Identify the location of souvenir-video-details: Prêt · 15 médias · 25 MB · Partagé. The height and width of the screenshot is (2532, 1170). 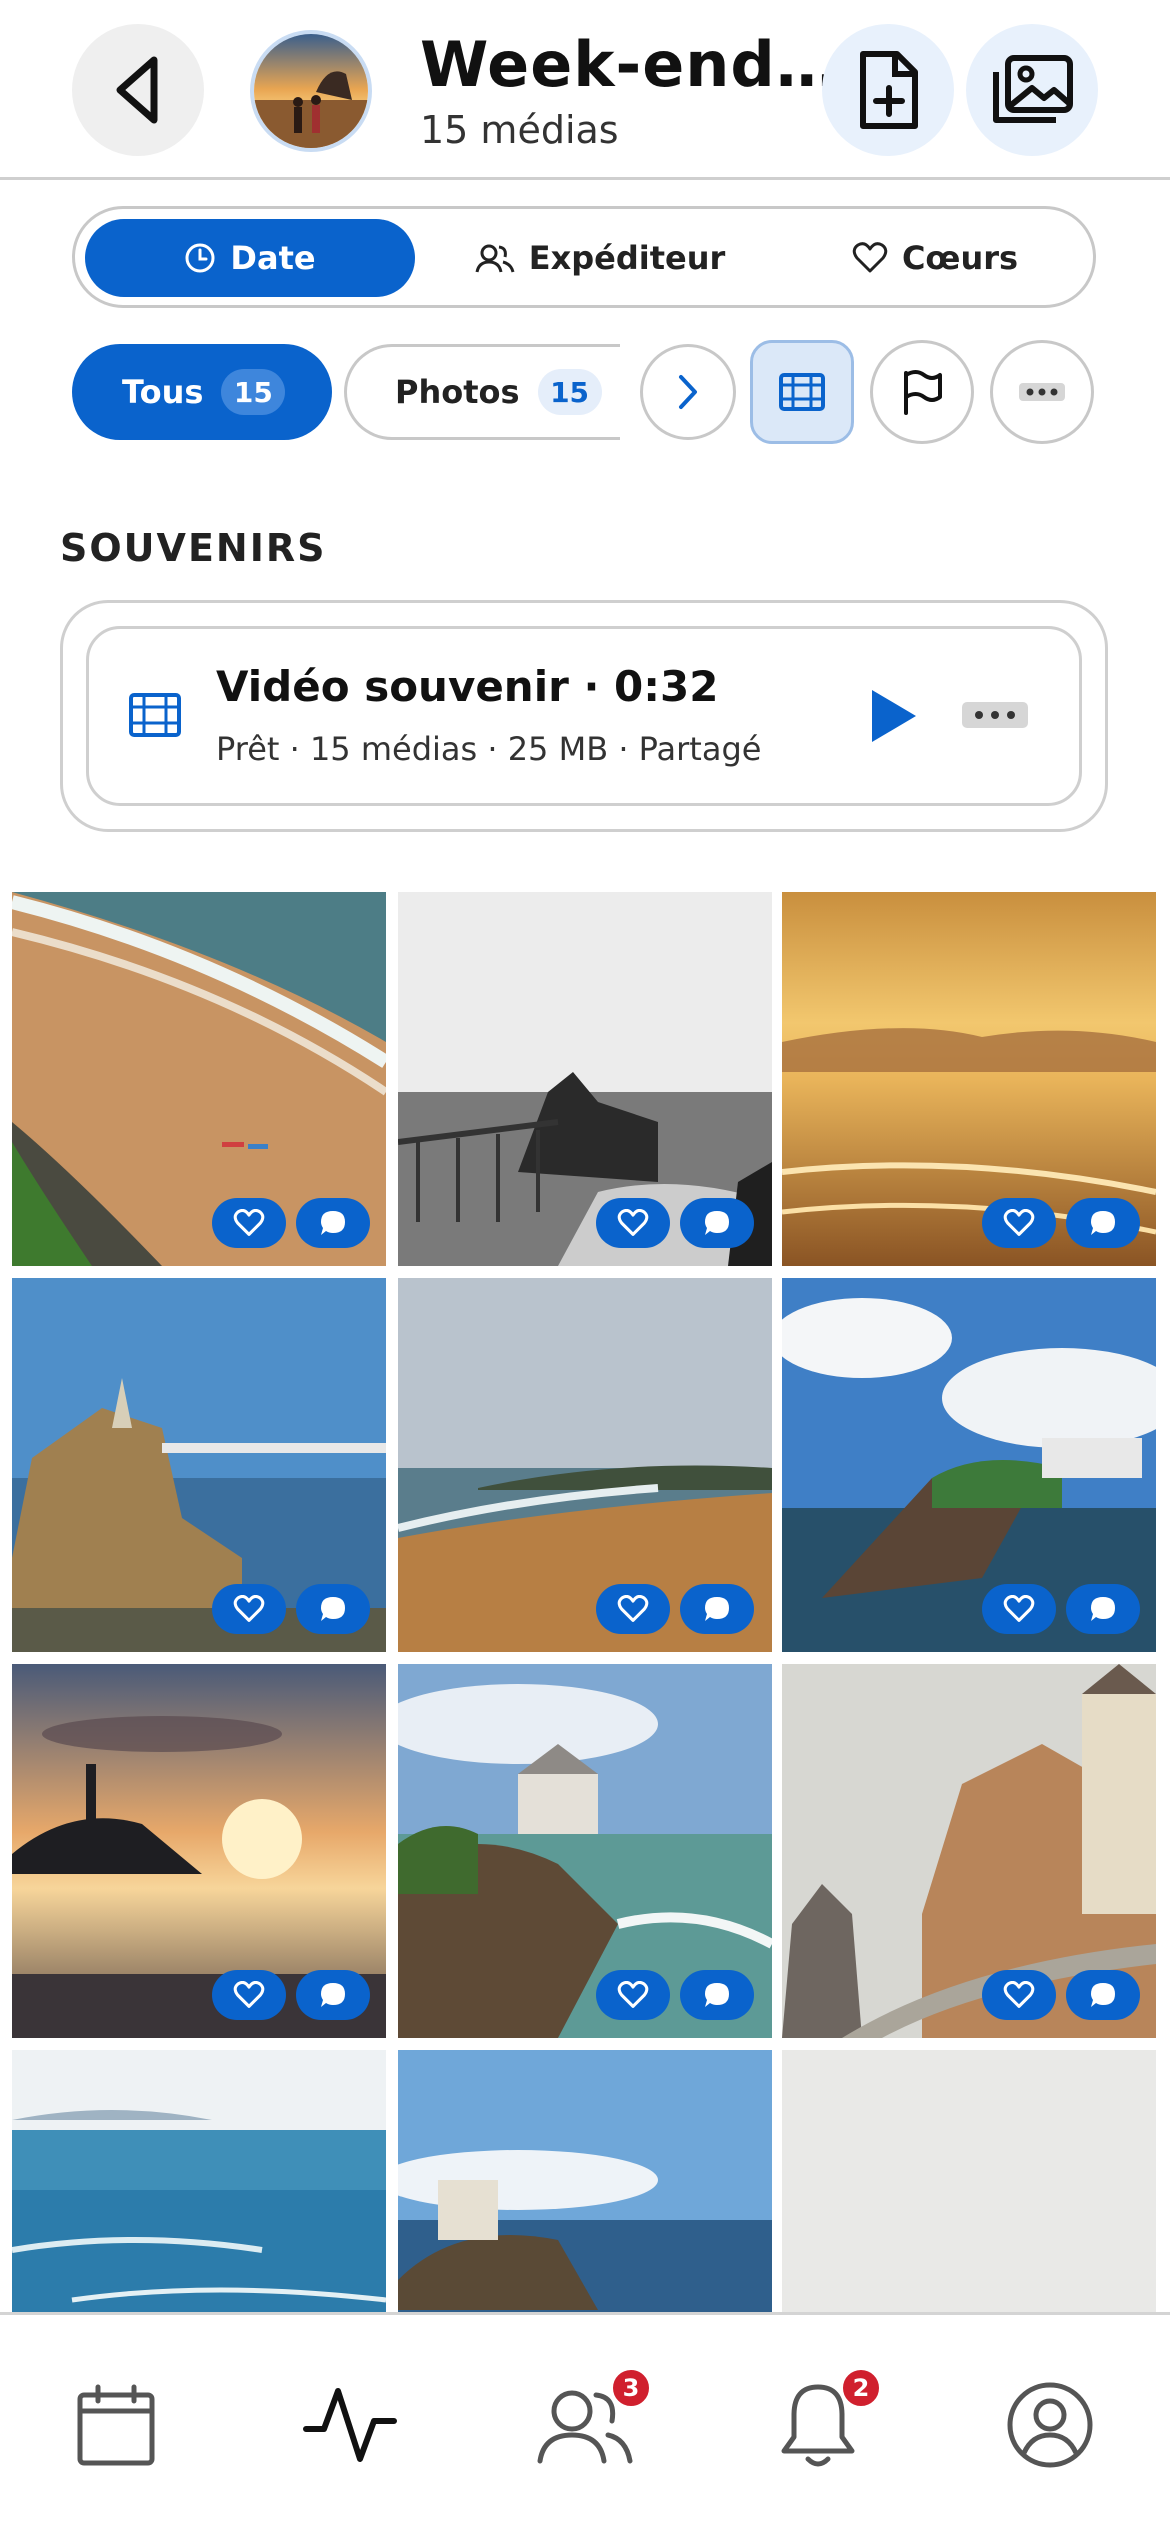
(489, 749).